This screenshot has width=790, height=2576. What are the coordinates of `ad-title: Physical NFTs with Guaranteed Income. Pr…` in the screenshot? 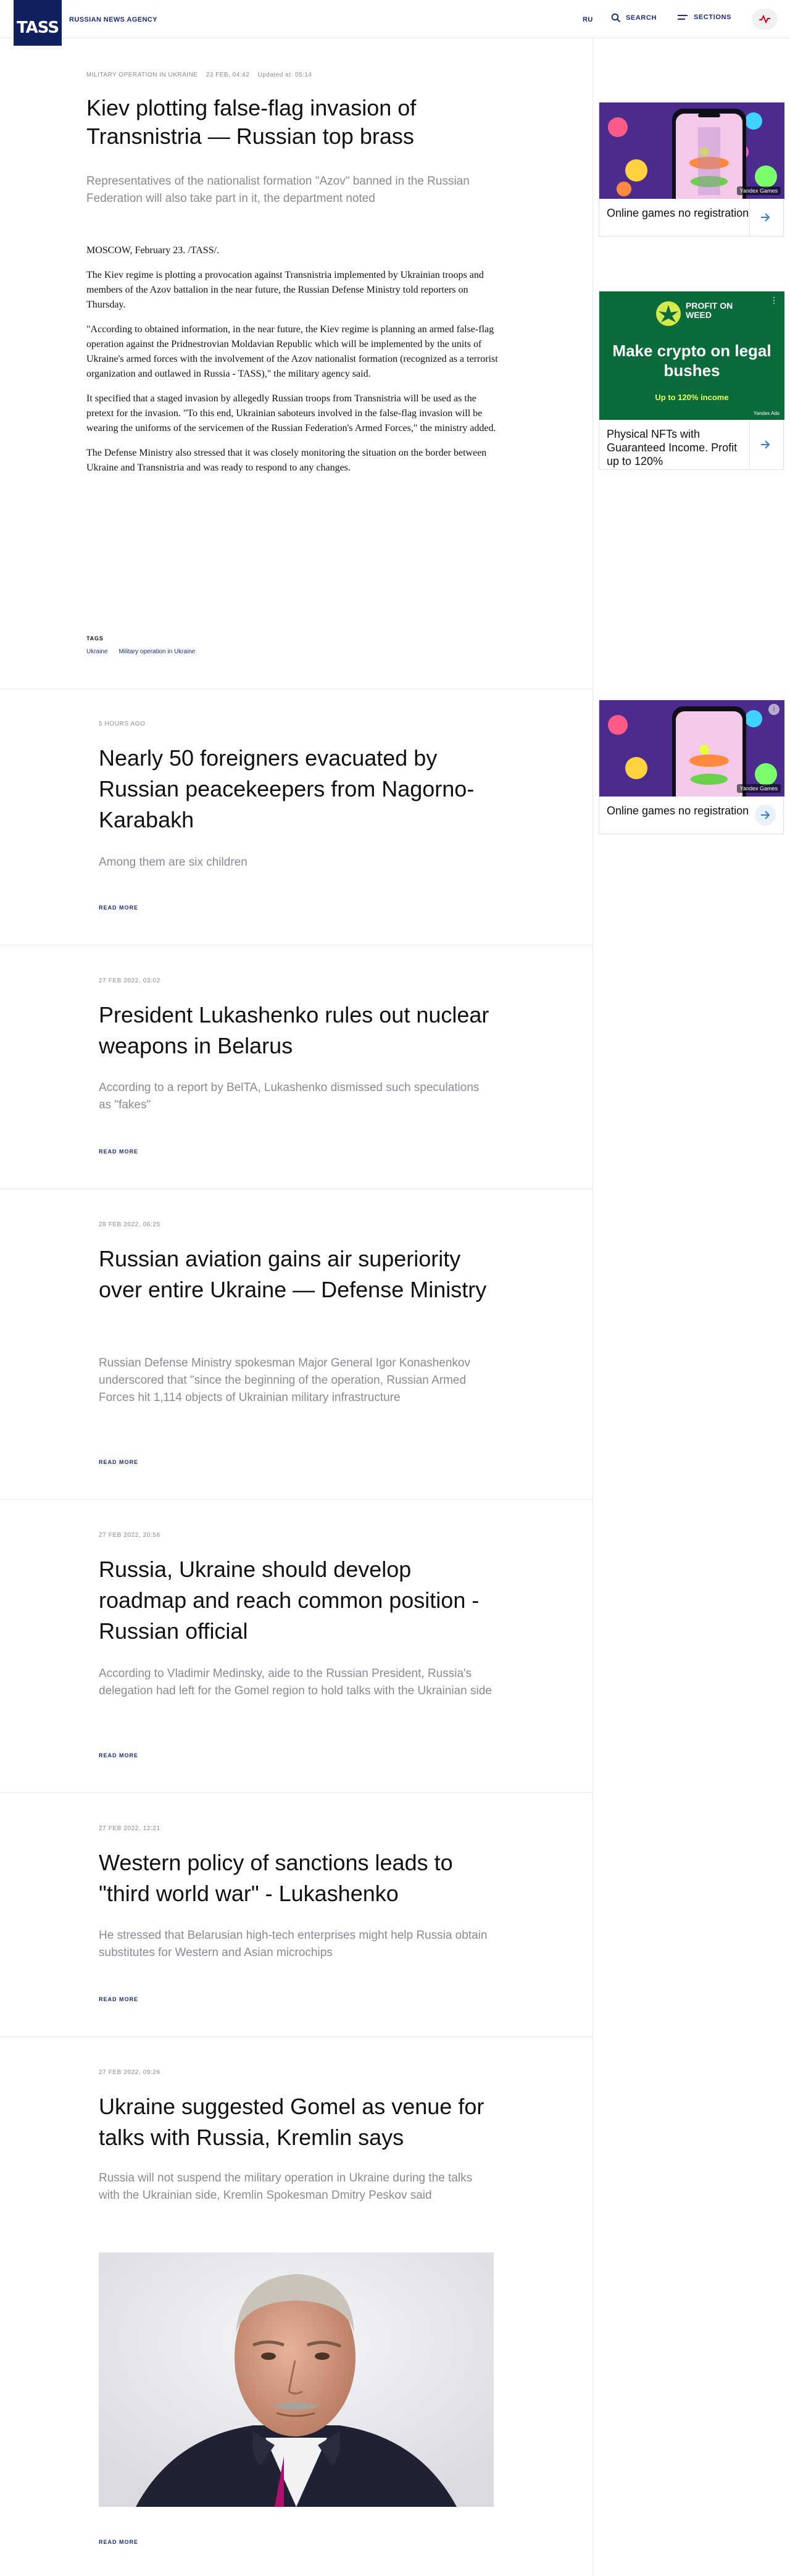 It's located at (672, 447).